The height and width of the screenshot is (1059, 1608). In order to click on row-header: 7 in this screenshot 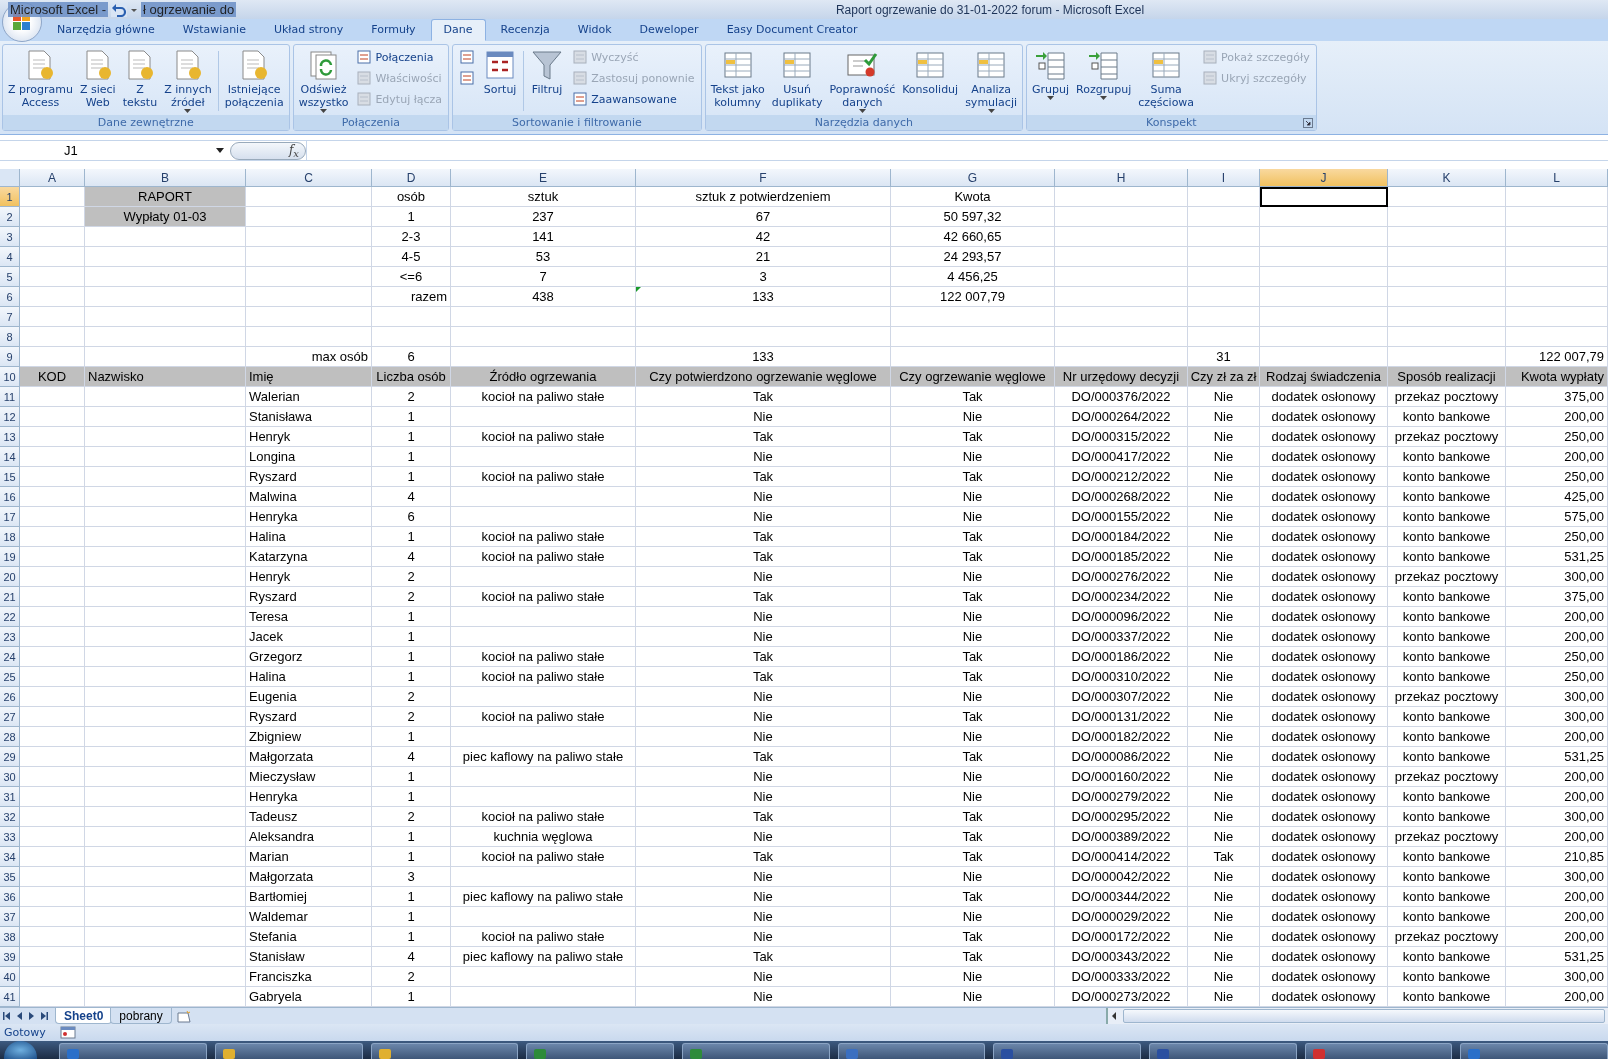, I will do `click(10, 317)`.